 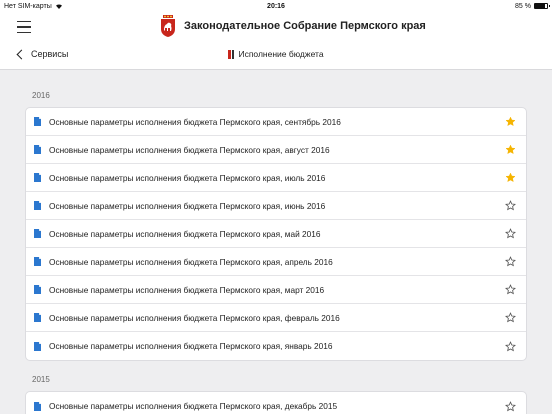 What do you see at coordinates (532, 6) in the screenshot?
I see `status-right: 85 %` at bounding box center [532, 6].